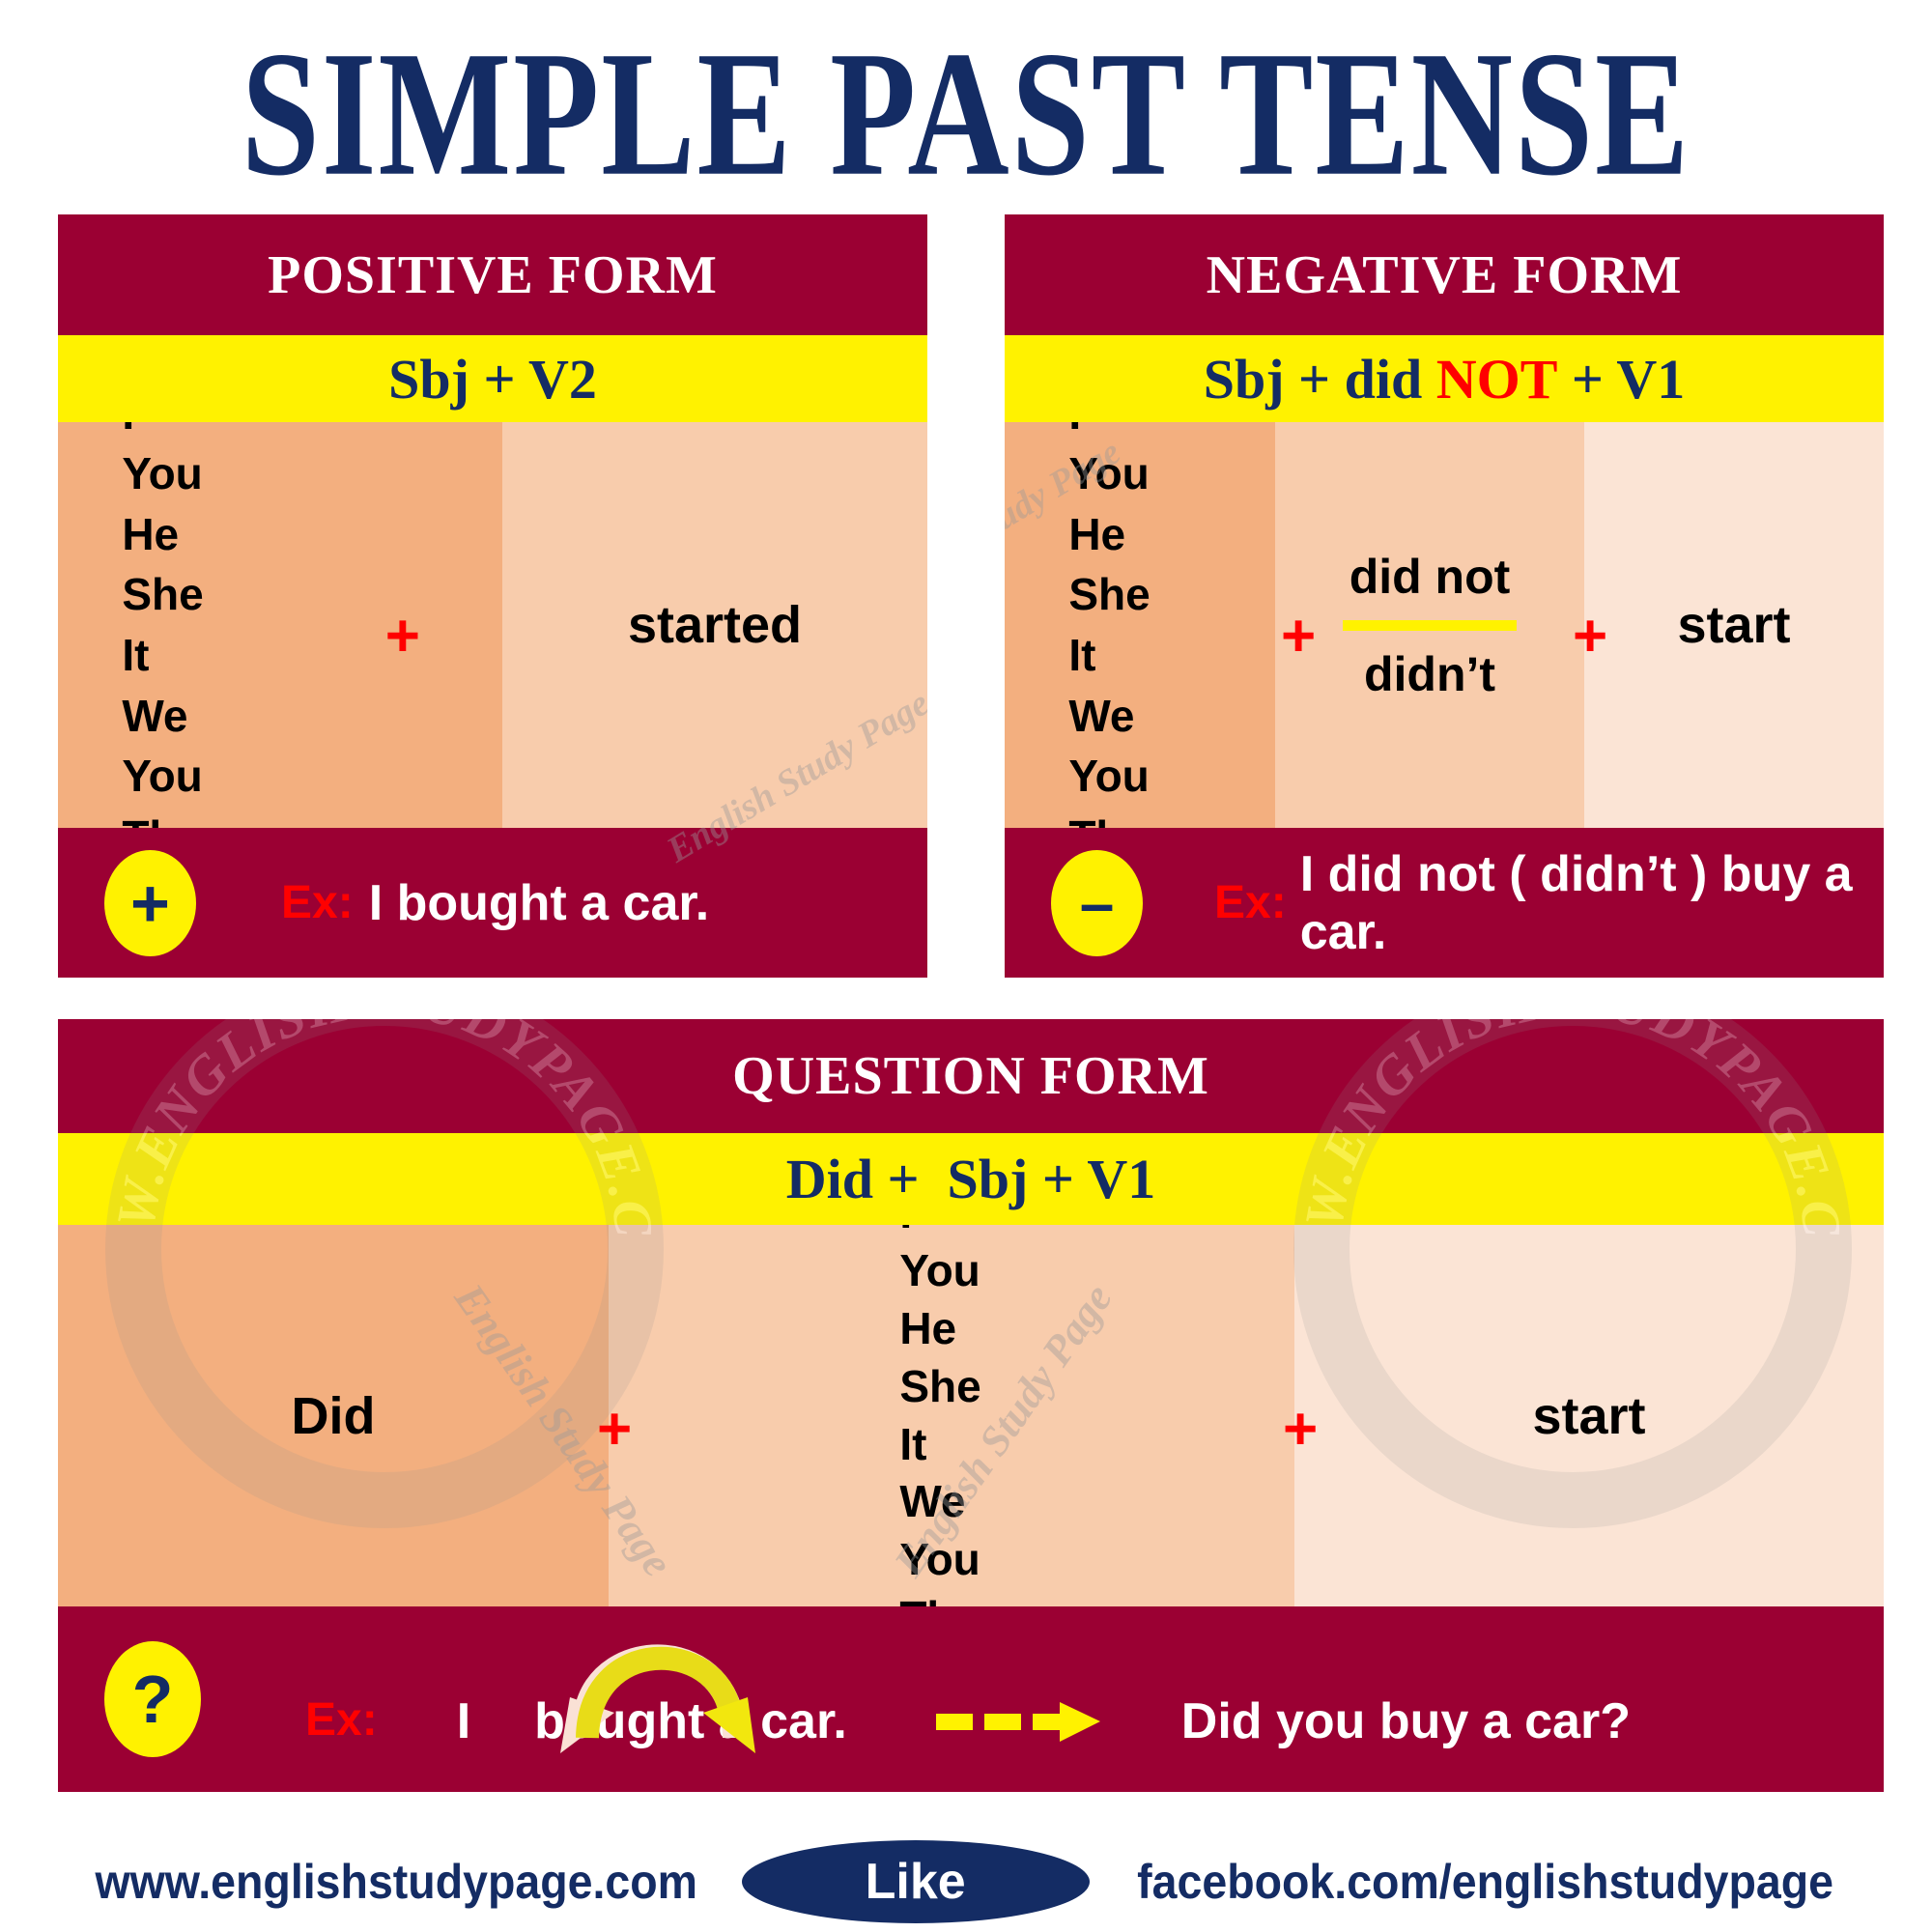 Image resolution: width=1932 pixels, height=1932 pixels. What do you see at coordinates (1319, 379) in the screenshot?
I see `negative-formula-prefix: Sbj + did` at bounding box center [1319, 379].